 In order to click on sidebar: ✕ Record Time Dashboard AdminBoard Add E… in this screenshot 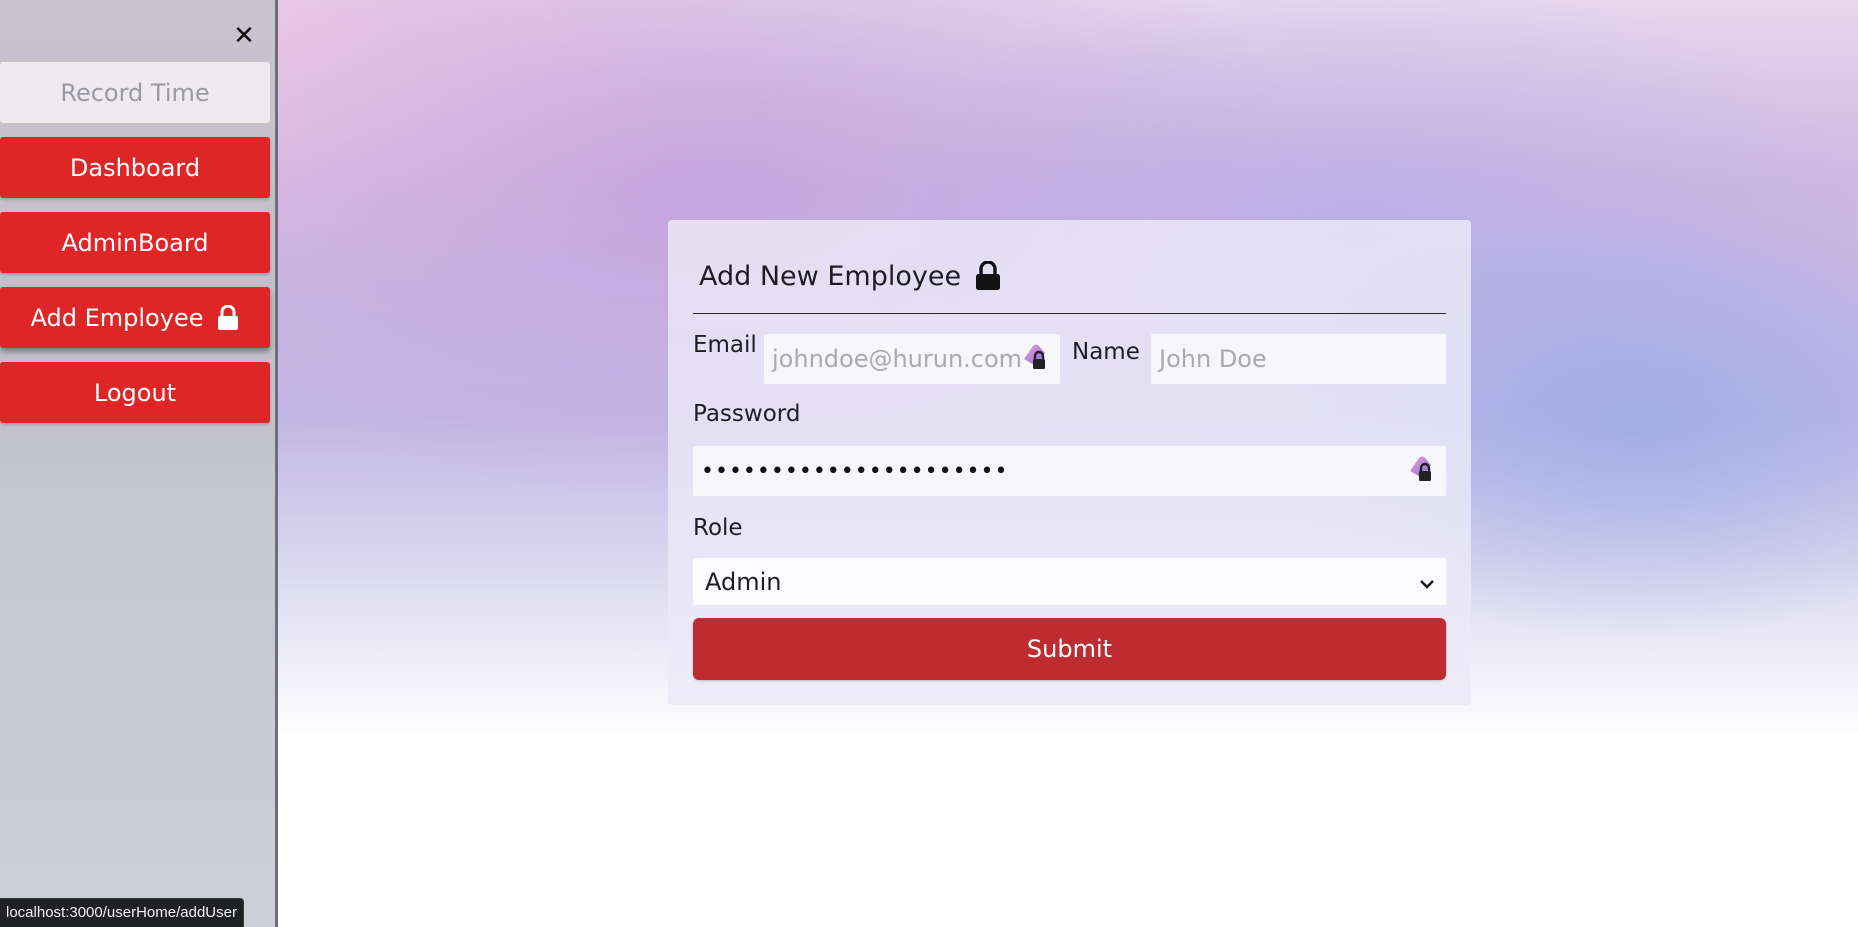, I will do `click(139, 463)`.